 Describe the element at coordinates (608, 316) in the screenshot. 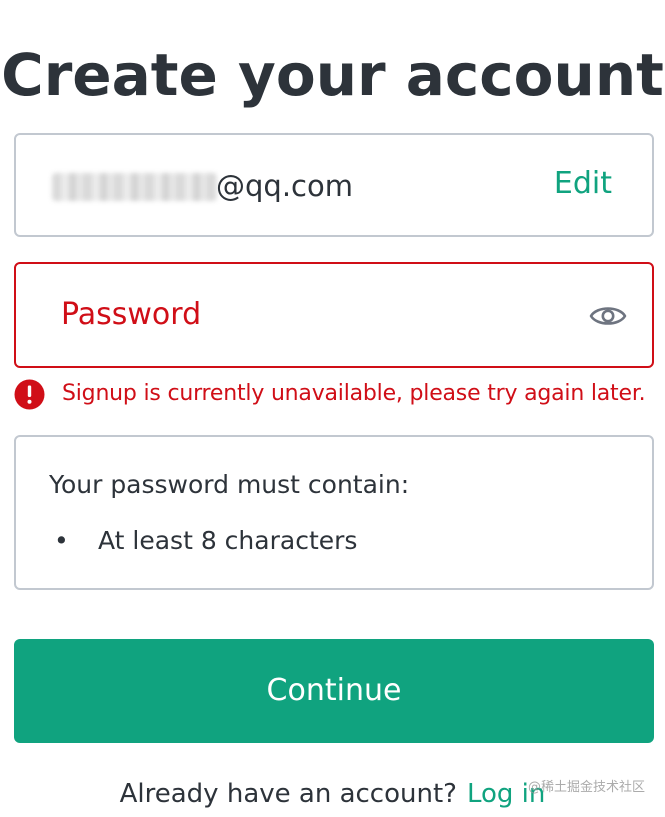

I see `eye-icon` at that location.